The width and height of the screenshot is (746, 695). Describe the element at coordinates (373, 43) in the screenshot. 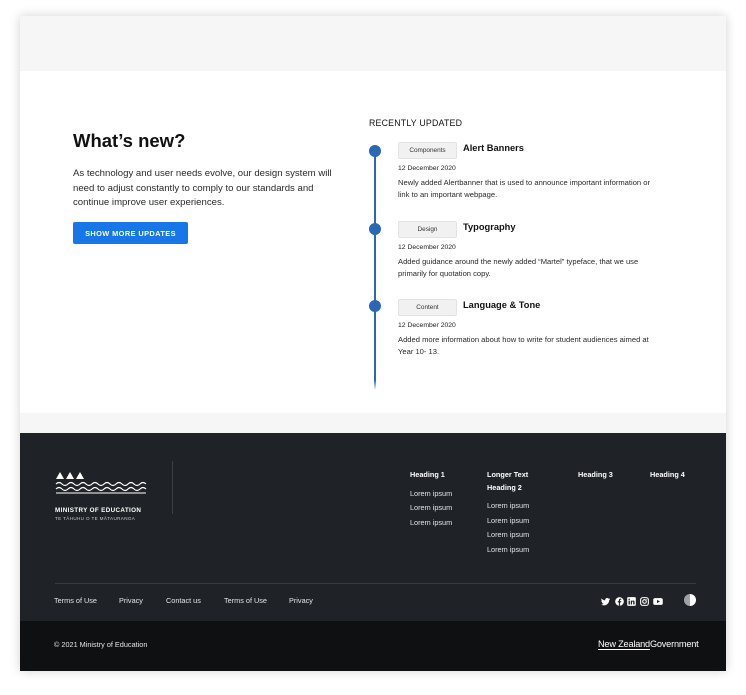

I see `top-band` at that location.